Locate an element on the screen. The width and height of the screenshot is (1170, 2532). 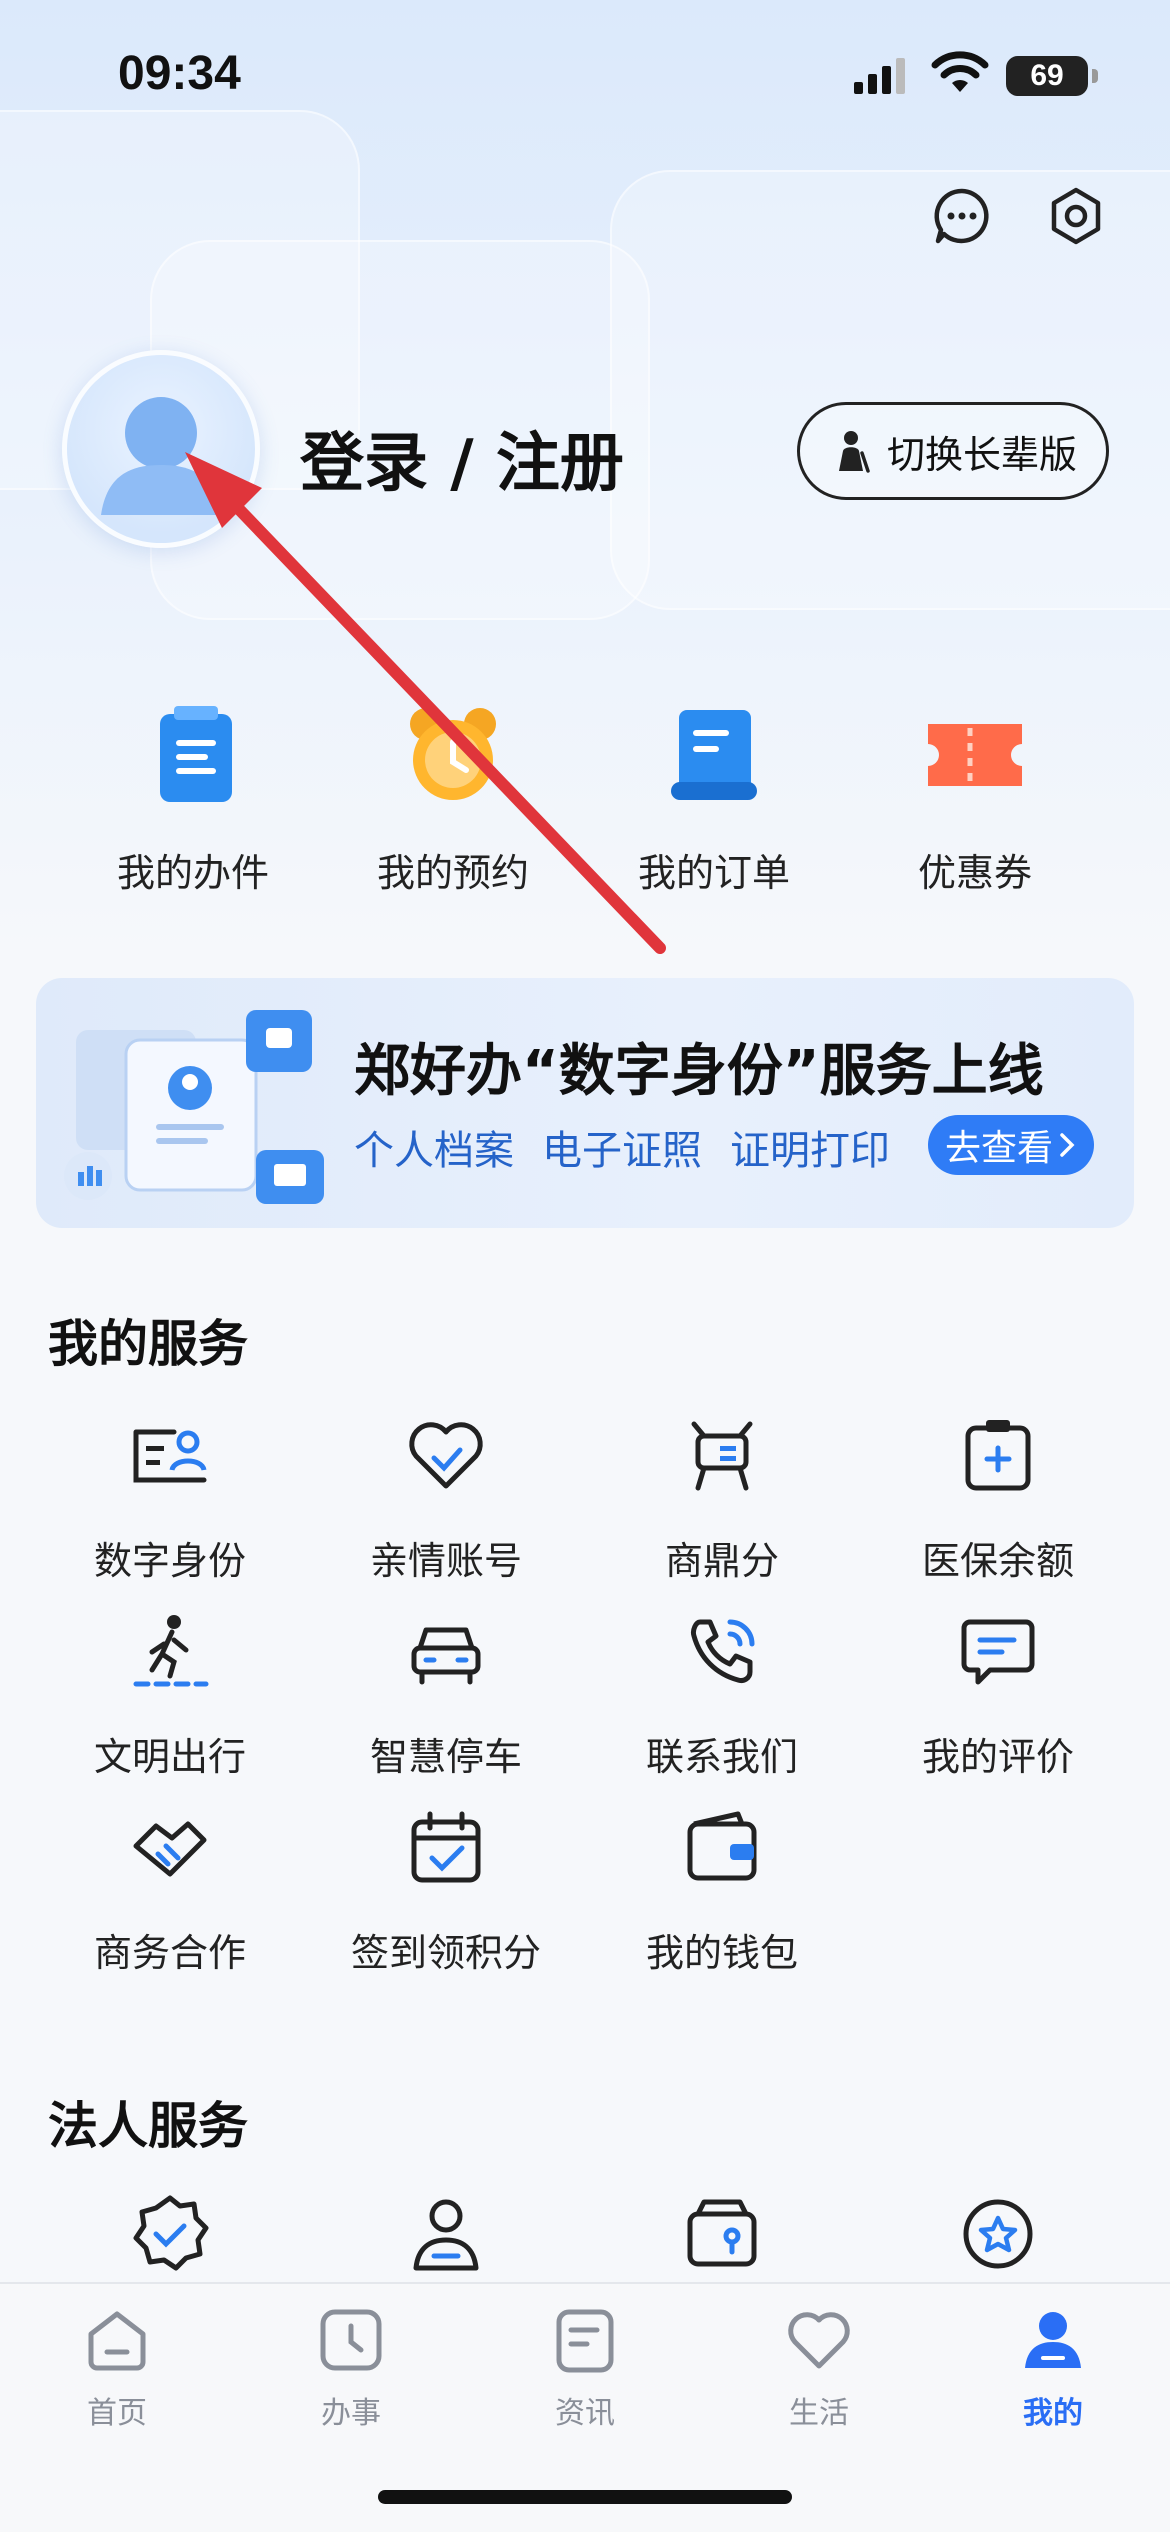
legal-person-icon is located at coordinates (446, 2234).